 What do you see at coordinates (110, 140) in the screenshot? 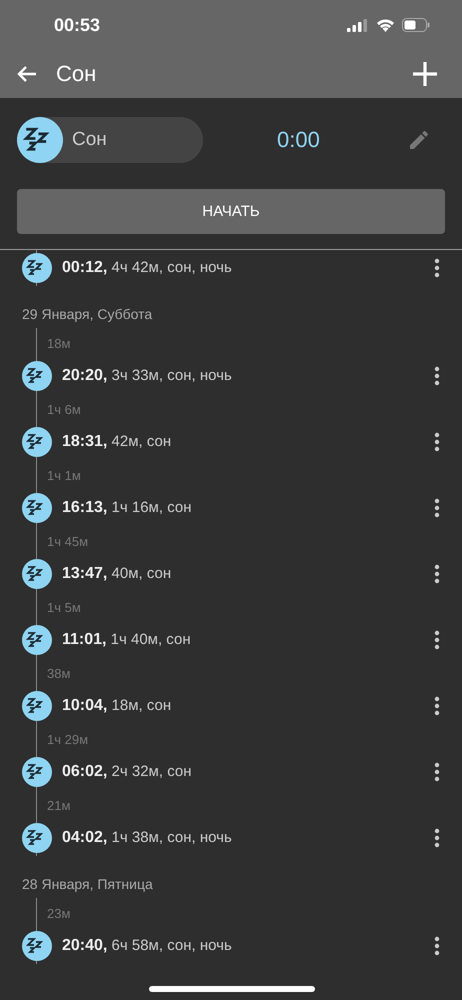
I see `activity-chip: Сон` at bounding box center [110, 140].